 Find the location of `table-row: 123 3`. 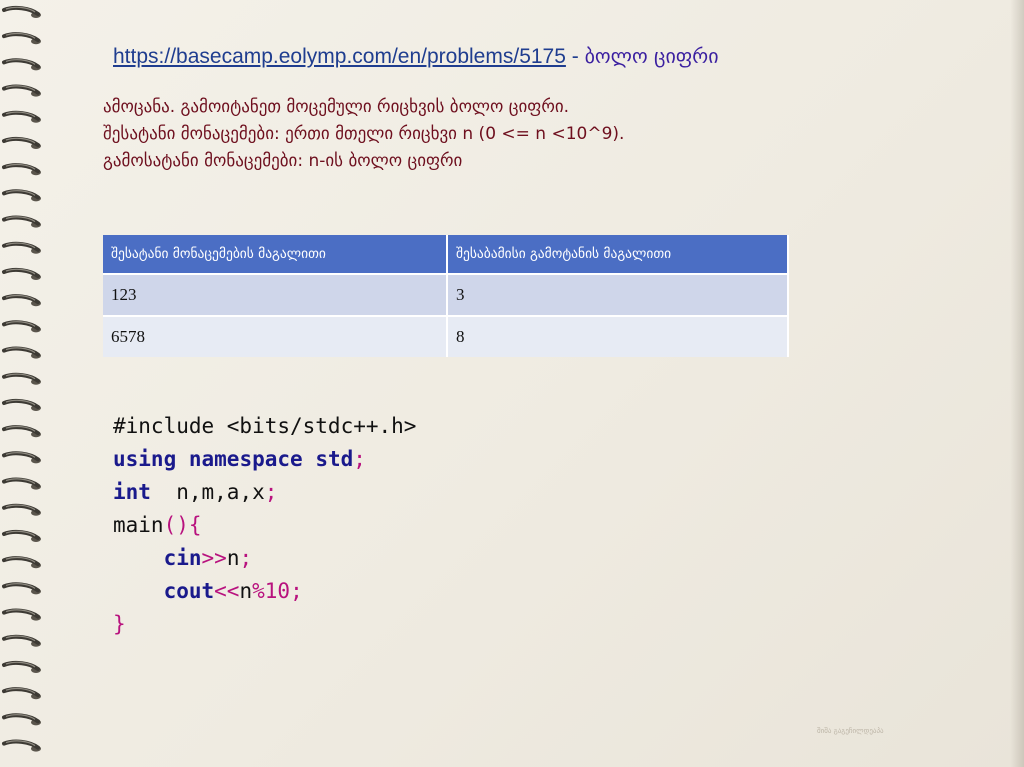

table-row: 123 3 is located at coordinates (446, 294).